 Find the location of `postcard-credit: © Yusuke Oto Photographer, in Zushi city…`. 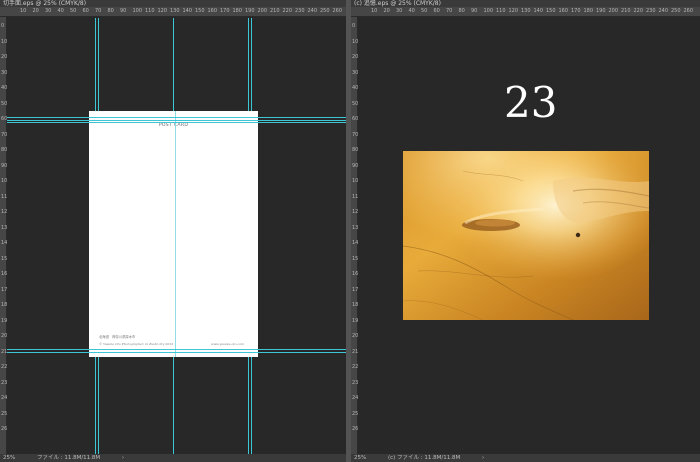

postcard-credit: © Yusuke Oto Photographer, in Zushi city… is located at coordinates (136, 344).